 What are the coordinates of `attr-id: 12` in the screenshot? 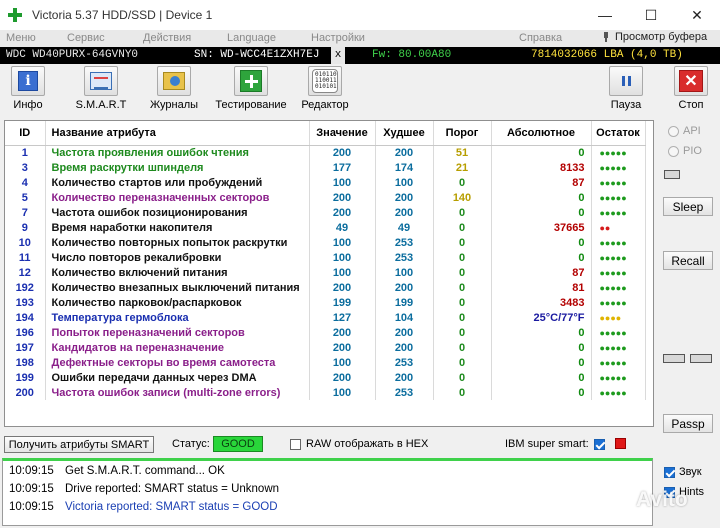 It's located at (25, 272).